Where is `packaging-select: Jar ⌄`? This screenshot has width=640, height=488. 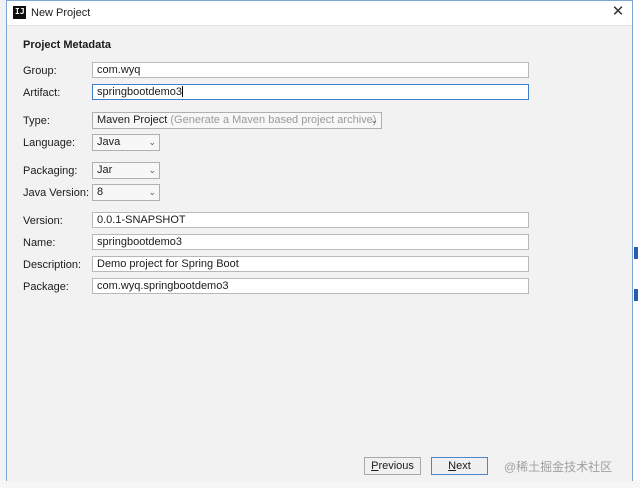 packaging-select: Jar ⌄ is located at coordinates (126, 170).